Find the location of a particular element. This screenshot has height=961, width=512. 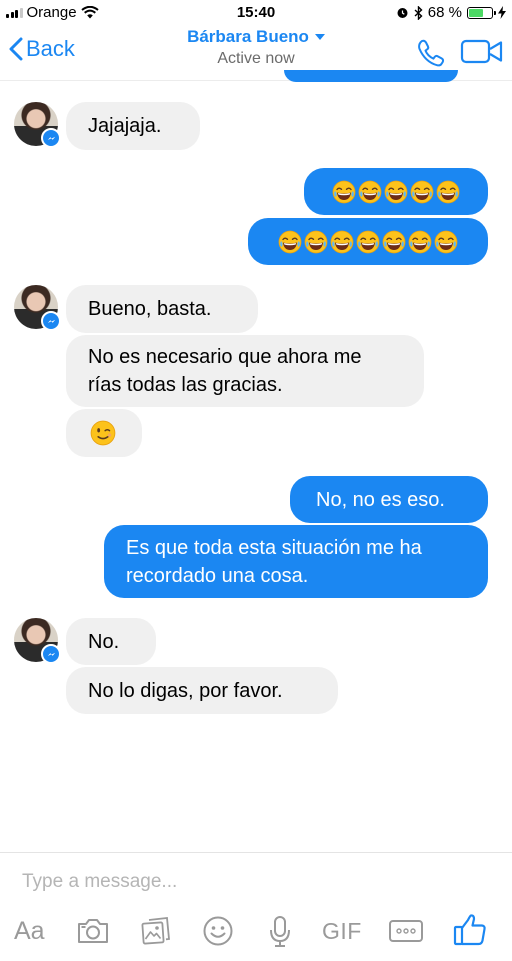

message-bubble-incoming: No lo digas, por favor. is located at coordinates (202, 690).